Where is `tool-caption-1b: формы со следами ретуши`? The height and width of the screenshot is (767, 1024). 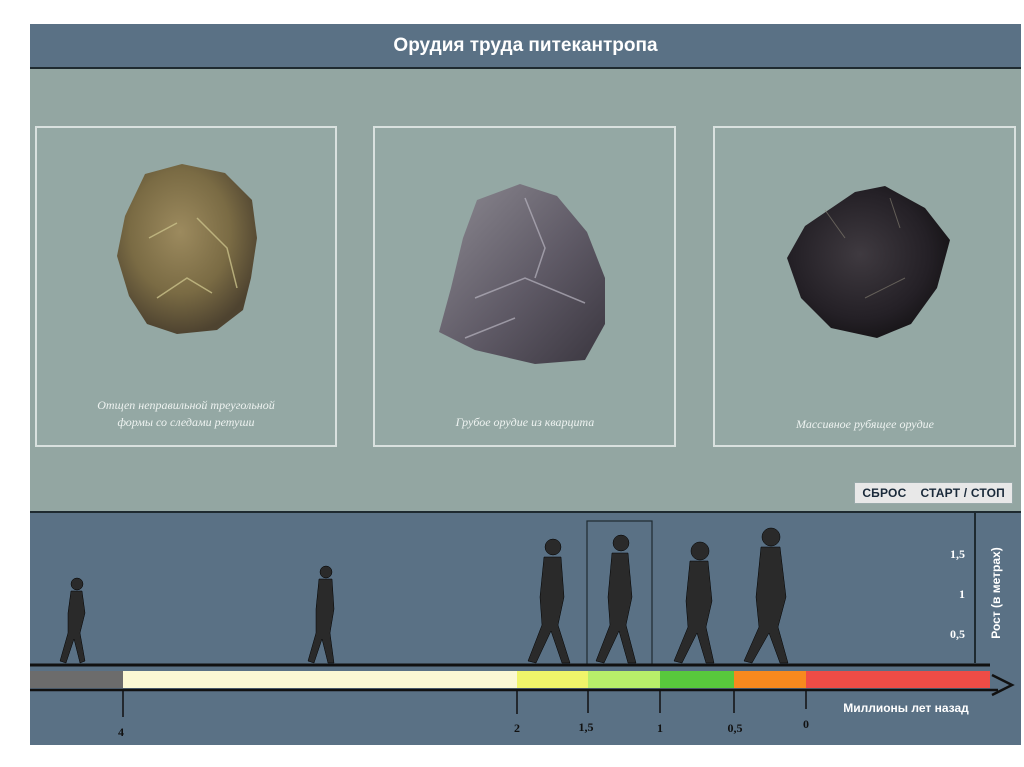 tool-caption-1b: формы со следами ретуши is located at coordinates (185, 422).